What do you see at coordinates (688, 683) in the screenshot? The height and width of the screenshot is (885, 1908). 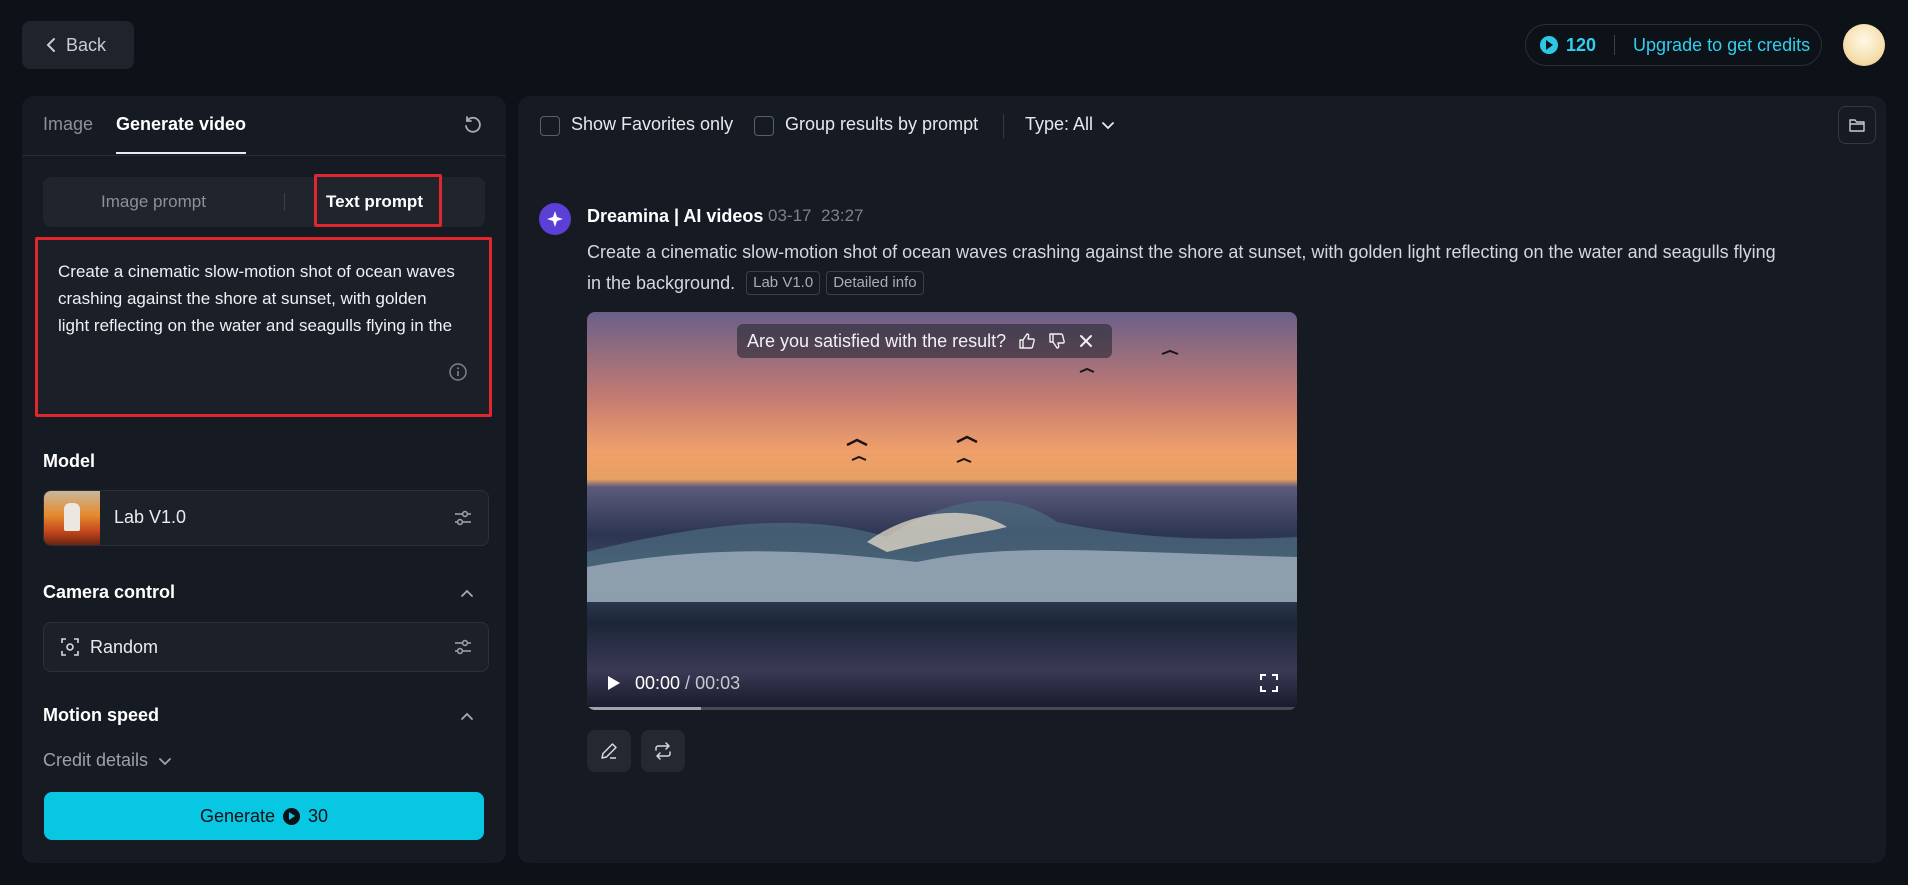 I see `video-time: 00:00 / 00:03` at bounding box center [688, 683].